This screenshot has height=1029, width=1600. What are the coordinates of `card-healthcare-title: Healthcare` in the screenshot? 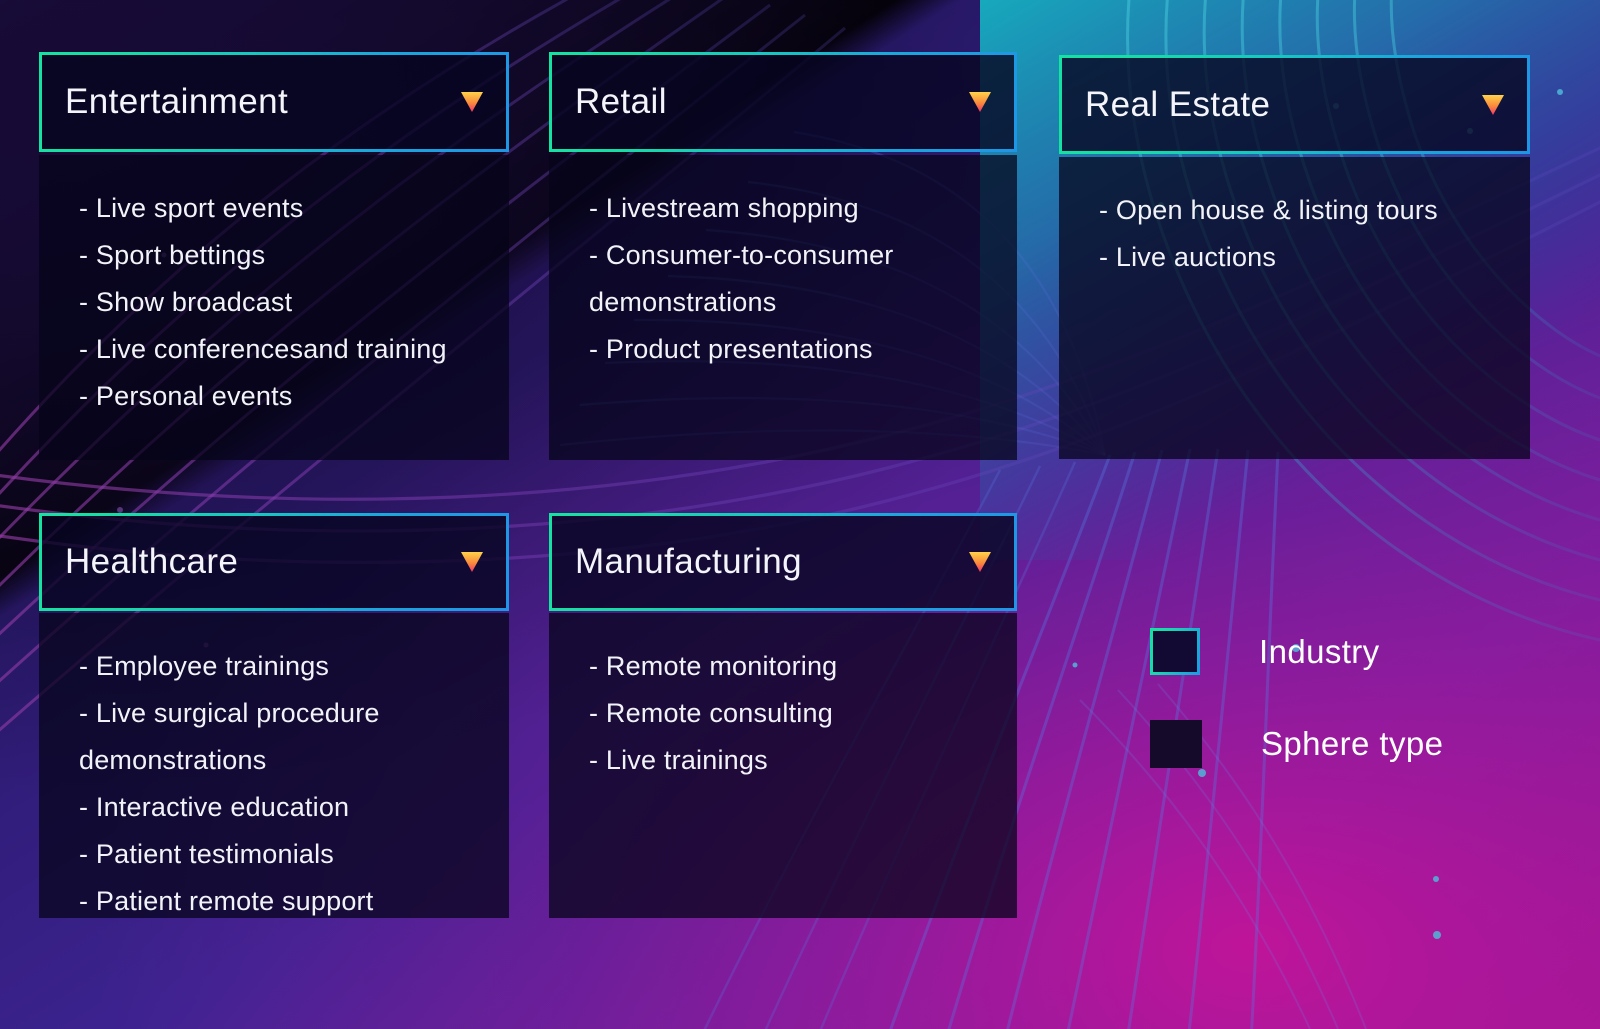 It's located at (152, 561).